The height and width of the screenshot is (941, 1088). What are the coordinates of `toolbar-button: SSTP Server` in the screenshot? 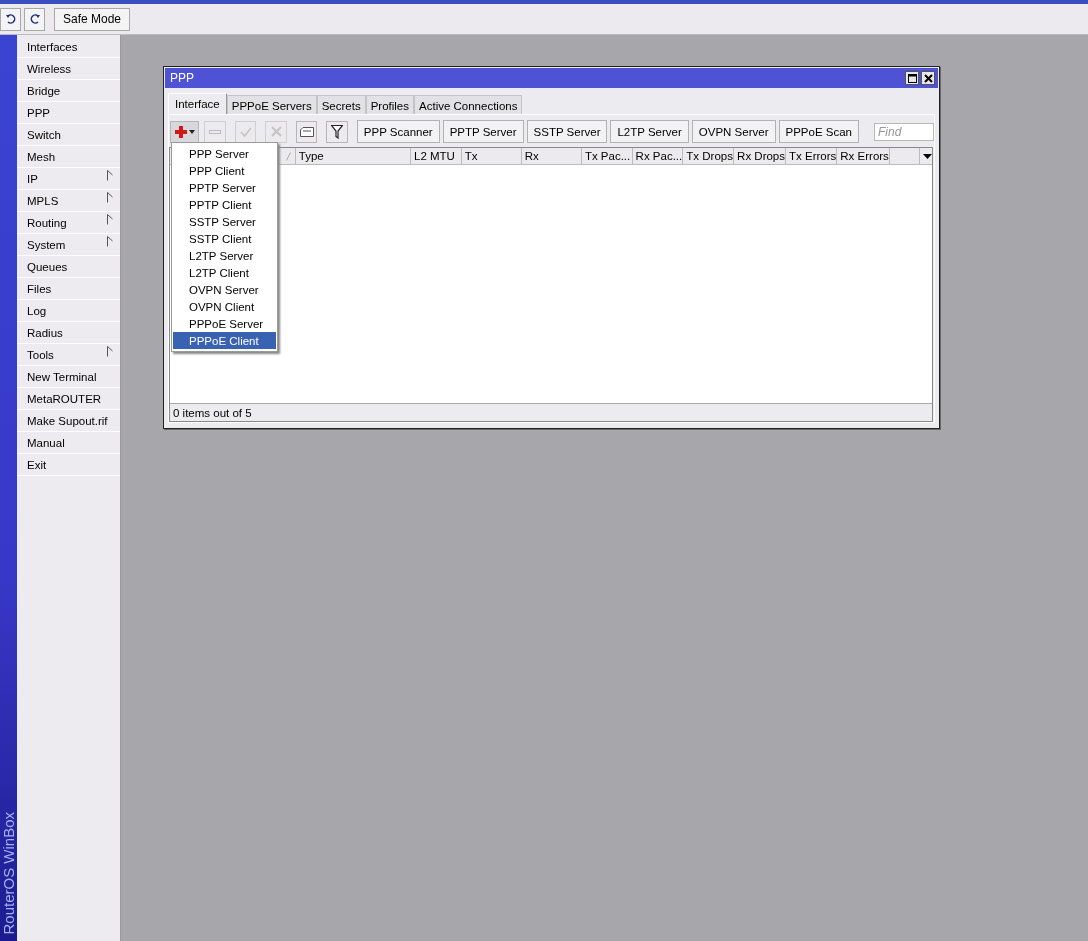 It's located at (567, 131).